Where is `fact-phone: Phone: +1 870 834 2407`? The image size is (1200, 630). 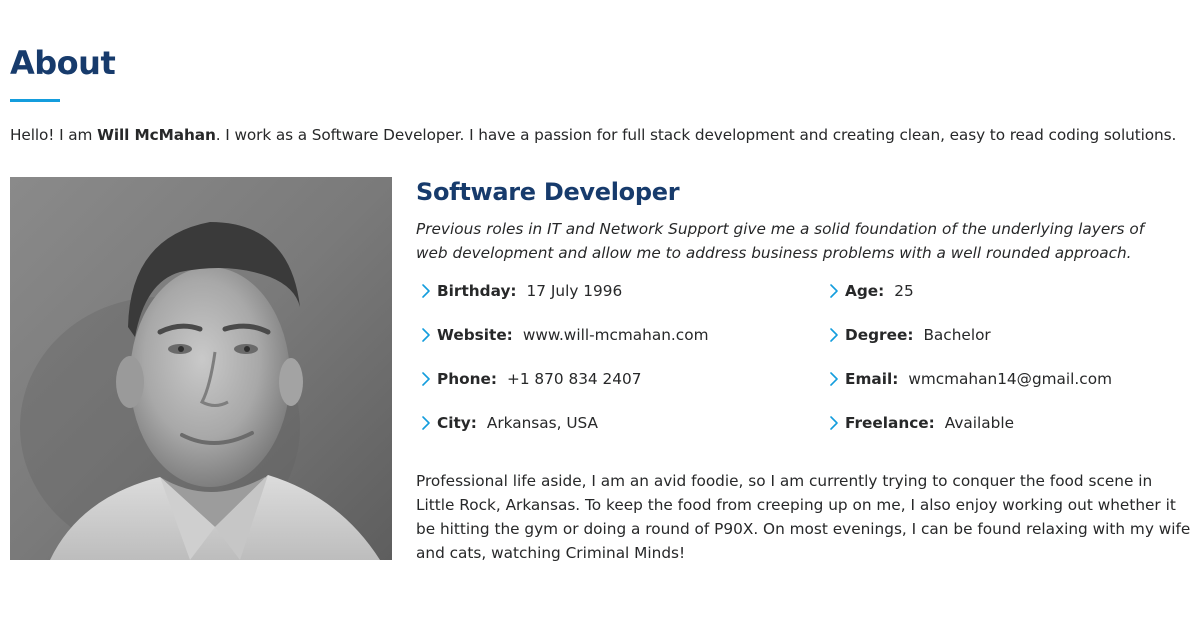
fact-phone: Phone: +1 870 834 2407 is located at coordinates (528, 379).